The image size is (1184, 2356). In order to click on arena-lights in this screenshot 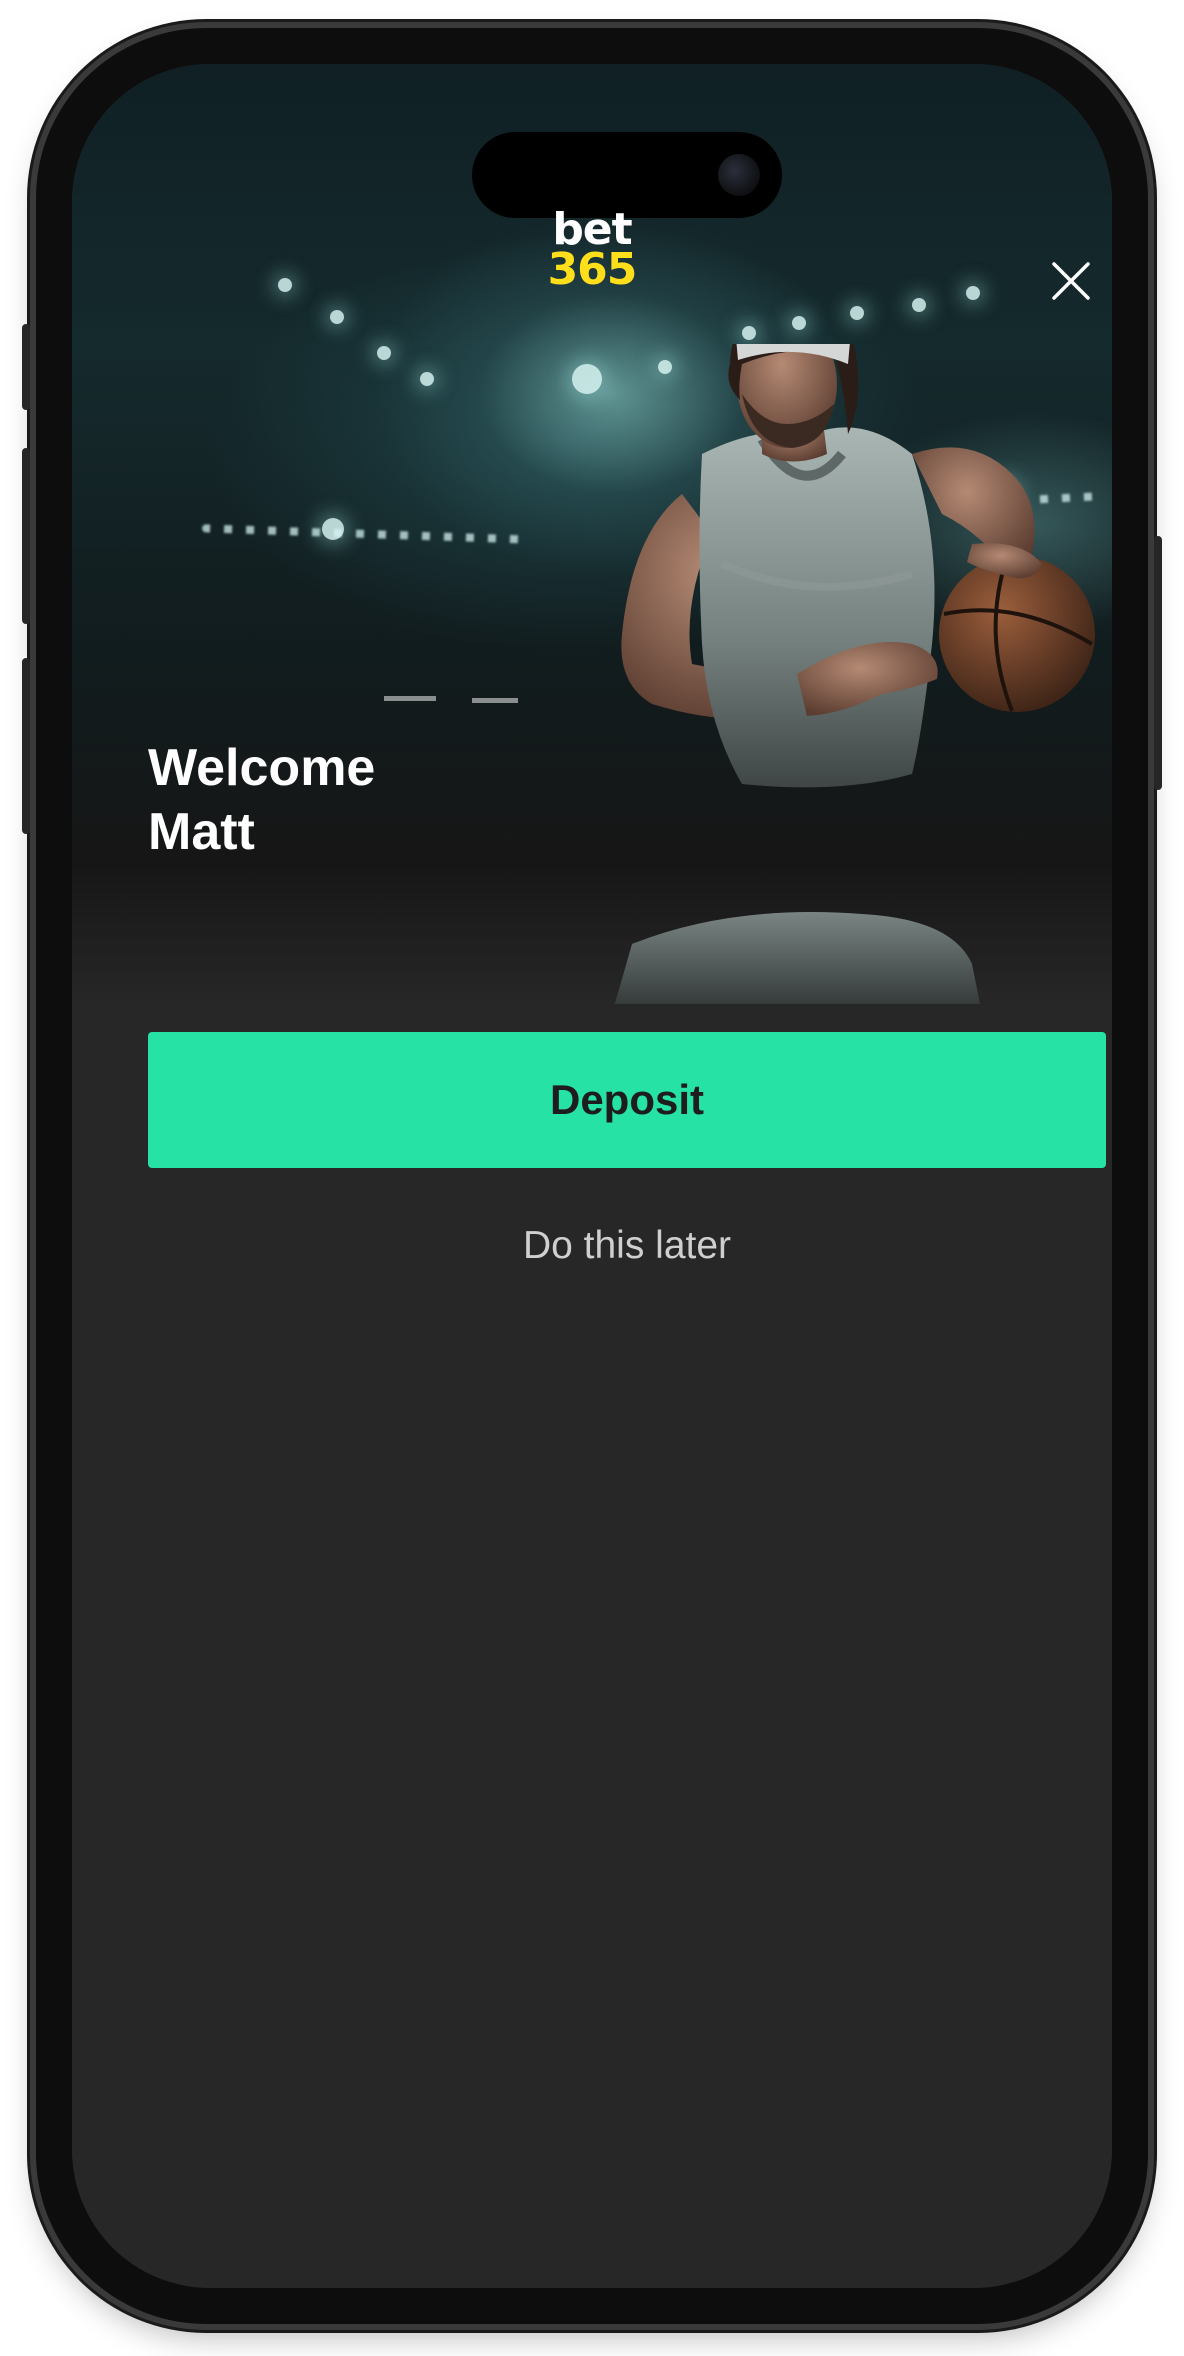, I will do `click(367, 534)`.